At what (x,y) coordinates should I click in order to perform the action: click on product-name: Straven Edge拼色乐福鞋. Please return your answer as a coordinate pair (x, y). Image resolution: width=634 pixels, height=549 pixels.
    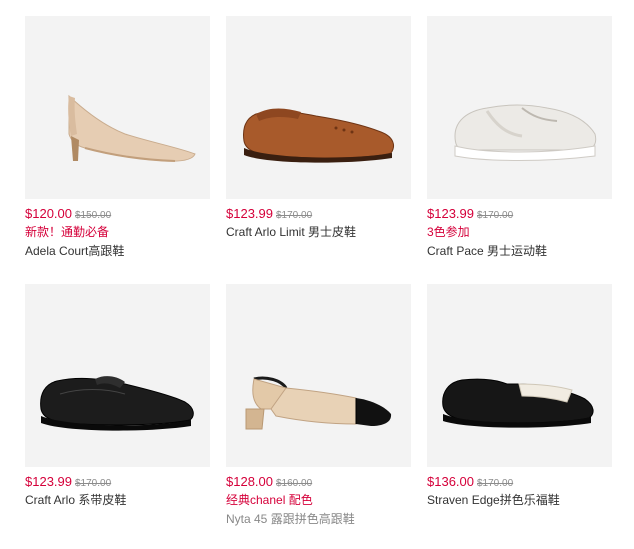
    Looking at the image, I should click on (519, 500).